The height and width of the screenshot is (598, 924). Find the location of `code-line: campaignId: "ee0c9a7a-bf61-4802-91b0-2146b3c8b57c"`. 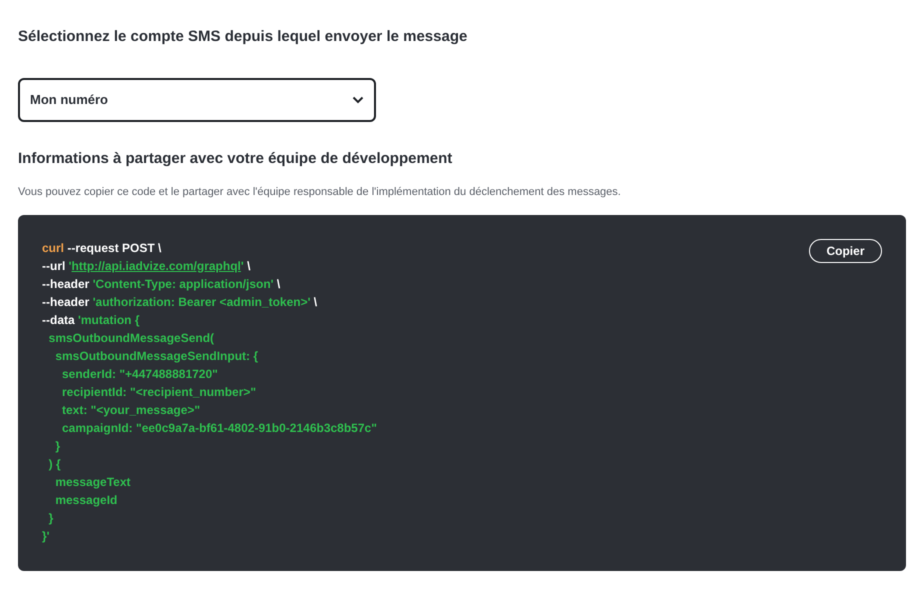

code-line: campaignId: "ee0c9a7a-bf61-4802-91b0-2146b3c8b57c" is located at coordinates (219, 428).